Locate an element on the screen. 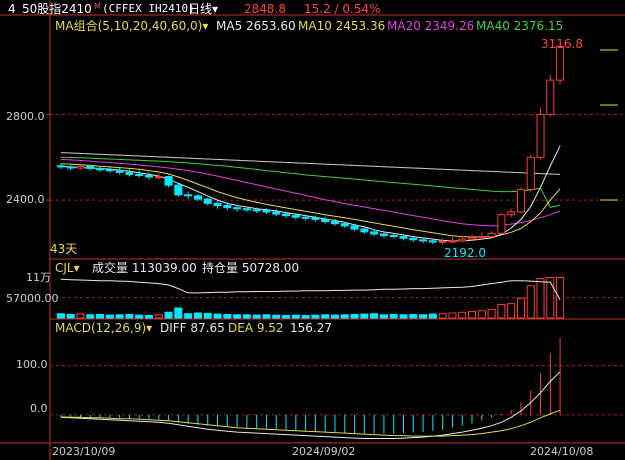 The height and width of the screenshot is (460, 625). ma-indicator-selector: MA组合(5,10,20,40,60,0)▾ is located at coordinates (131, 26).